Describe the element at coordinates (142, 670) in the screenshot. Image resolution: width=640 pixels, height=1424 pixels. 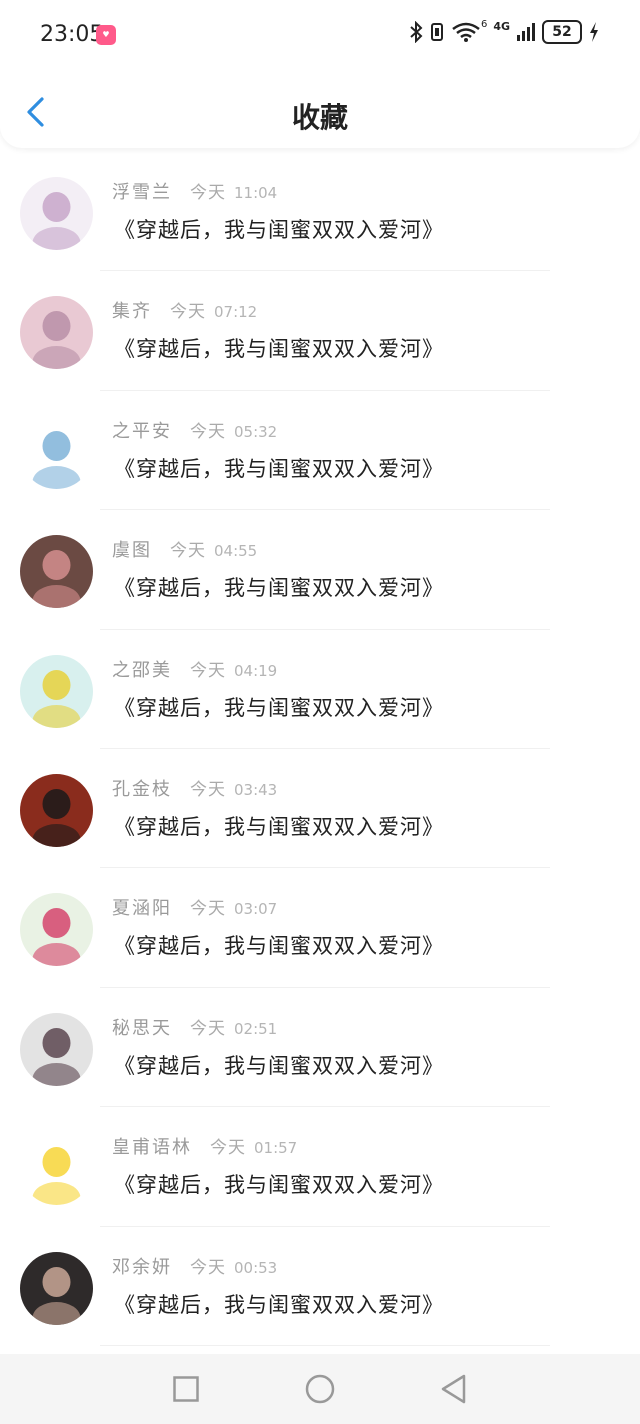
I see `username: 之邵美` at that location.